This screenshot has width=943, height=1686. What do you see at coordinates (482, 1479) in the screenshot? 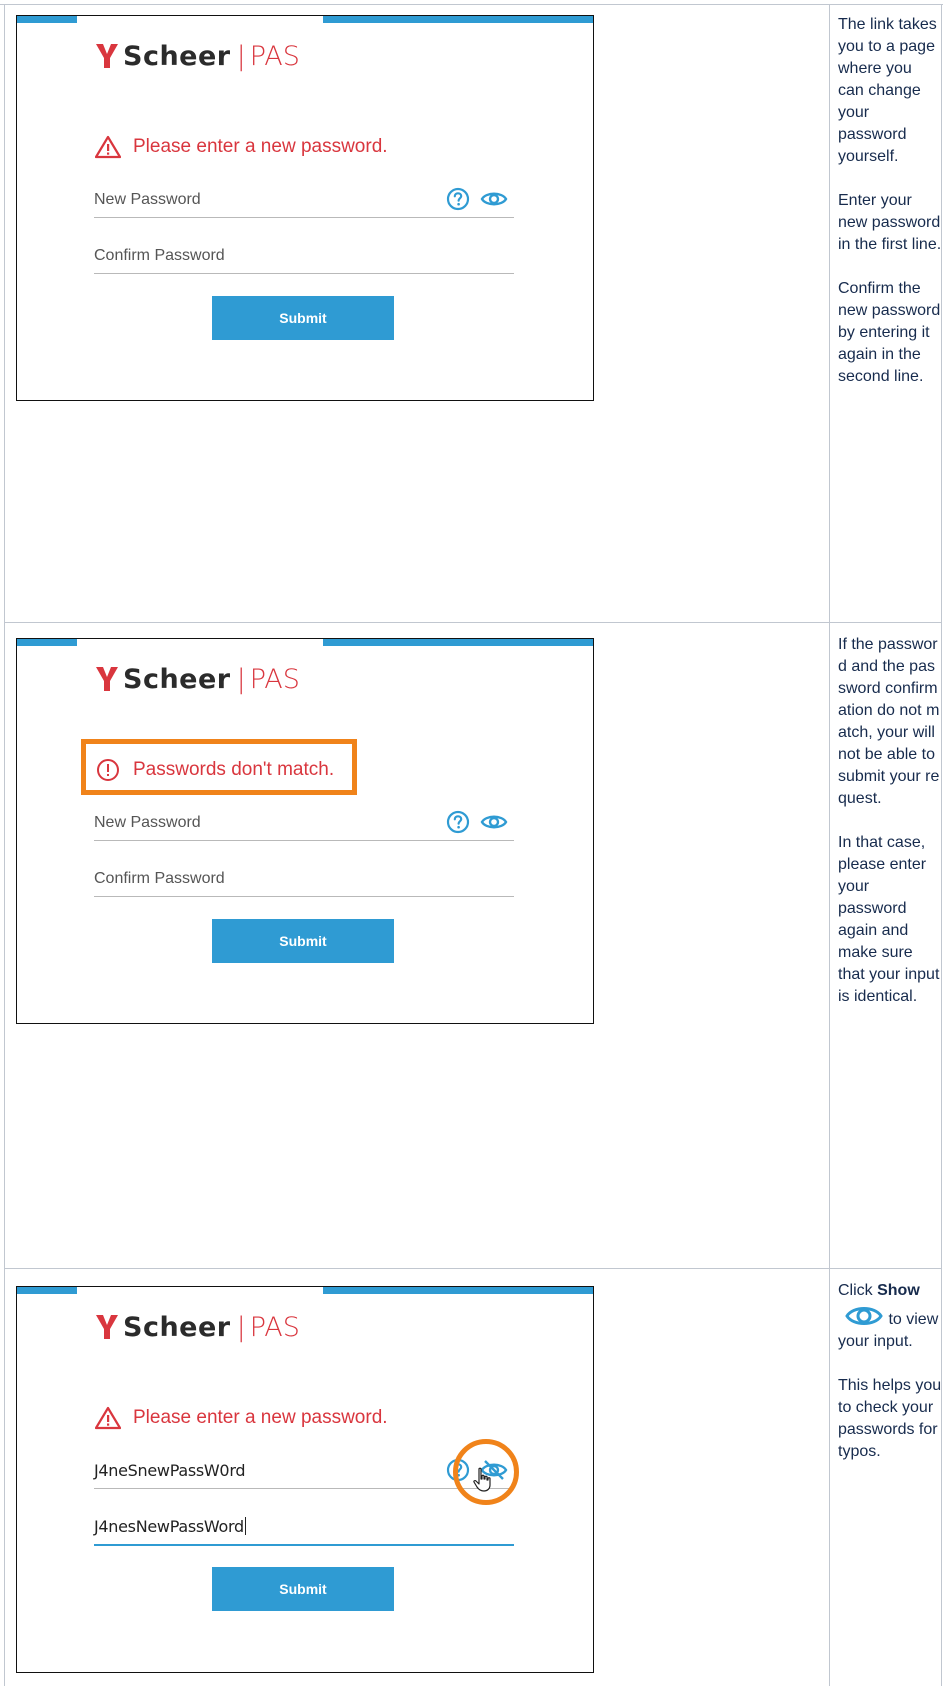
I see `hand-cursor-icon` at bounding box center [482, 1479].